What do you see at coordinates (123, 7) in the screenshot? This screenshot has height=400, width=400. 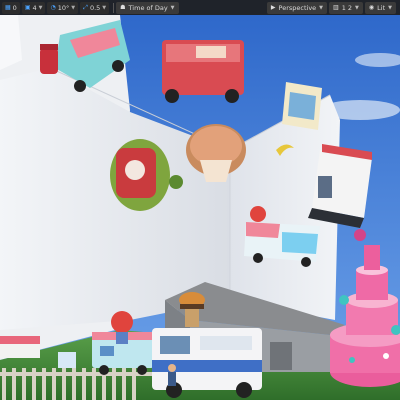 I see `person-icon: ☗` at bounding box center [123, 7].